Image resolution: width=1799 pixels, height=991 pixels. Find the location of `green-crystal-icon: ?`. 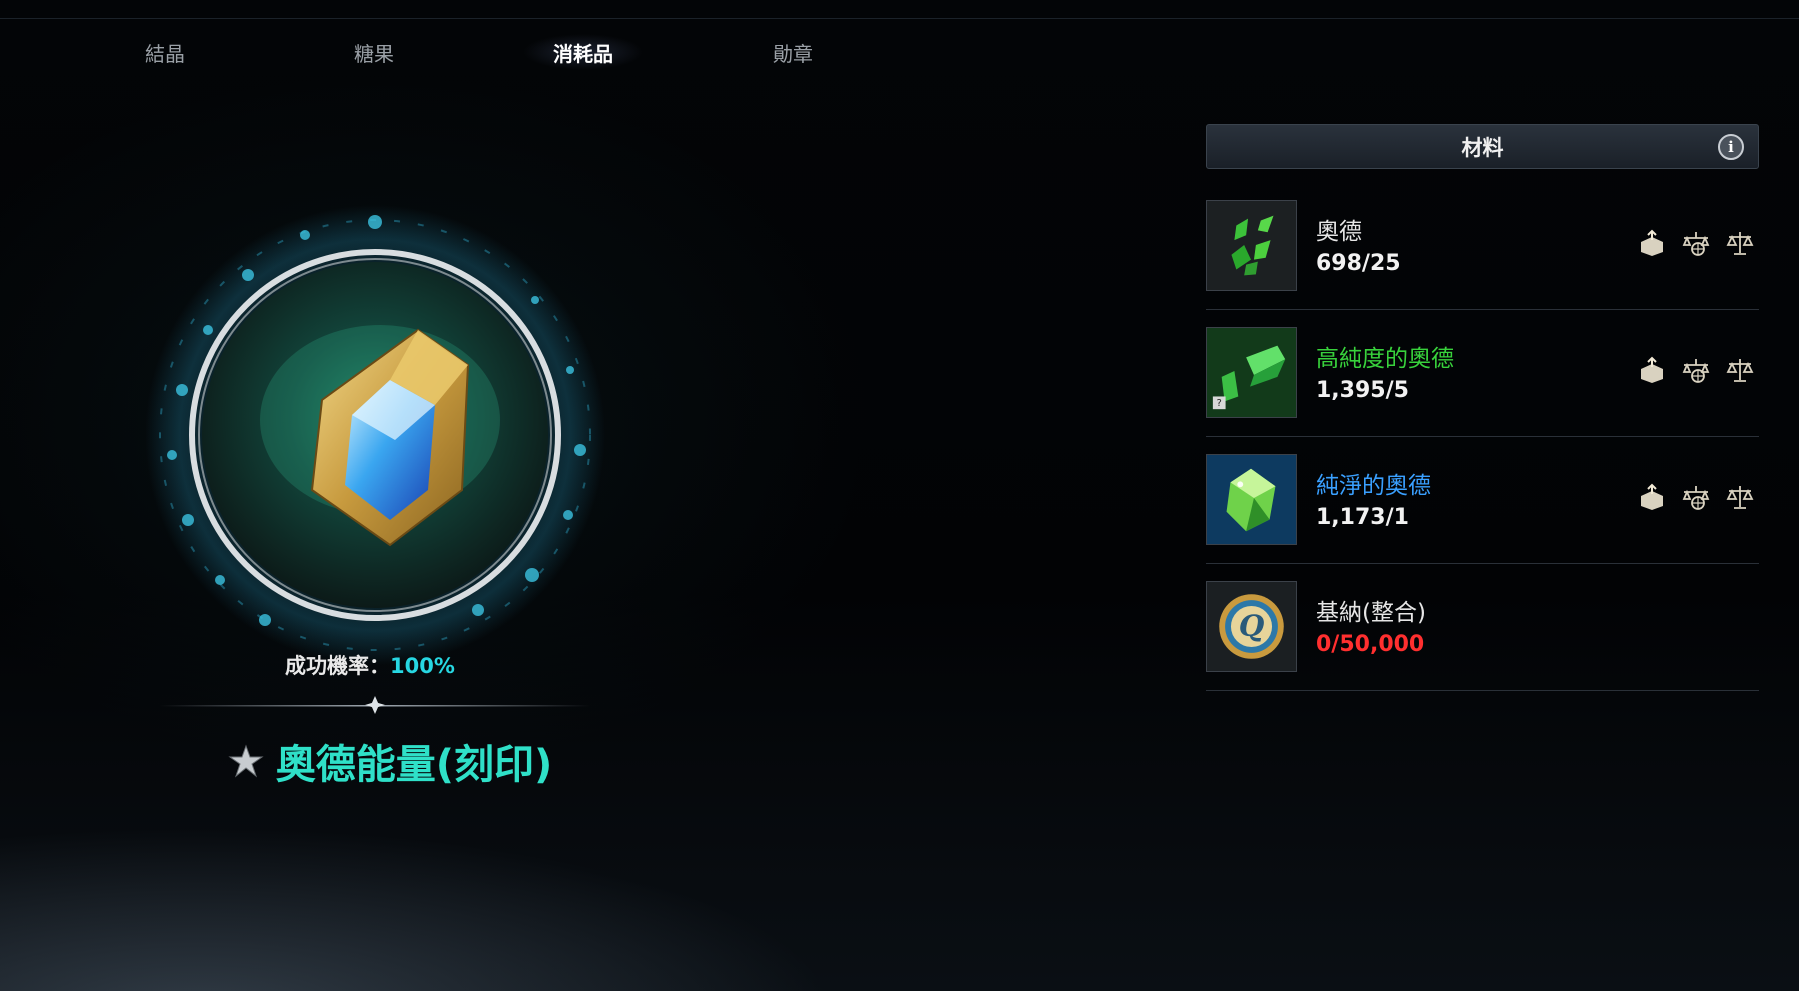

green-crystal-icon: ? is located at coordinates (1251, 372).